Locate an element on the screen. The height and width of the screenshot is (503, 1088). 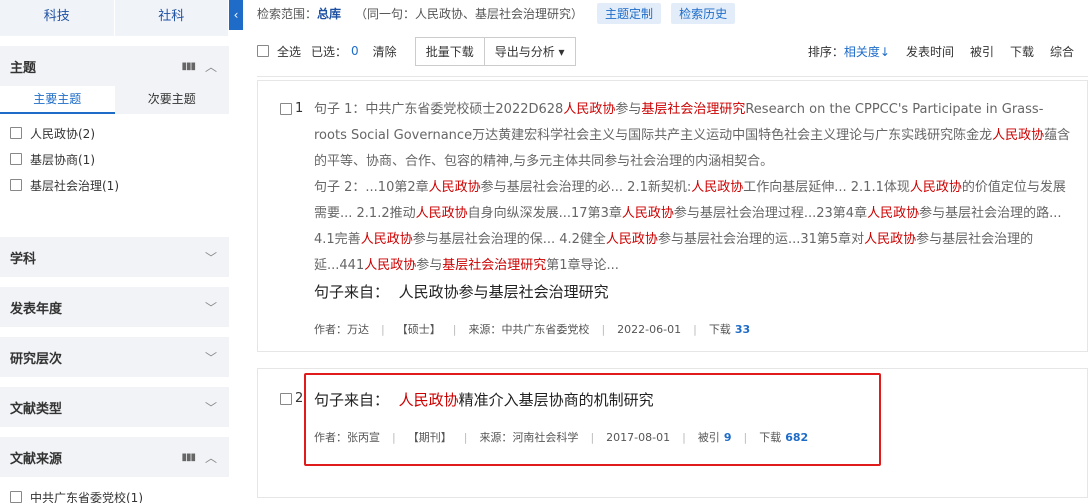
facet-item: 中共广东省委党校(1) is located at coordinates (115, 493).